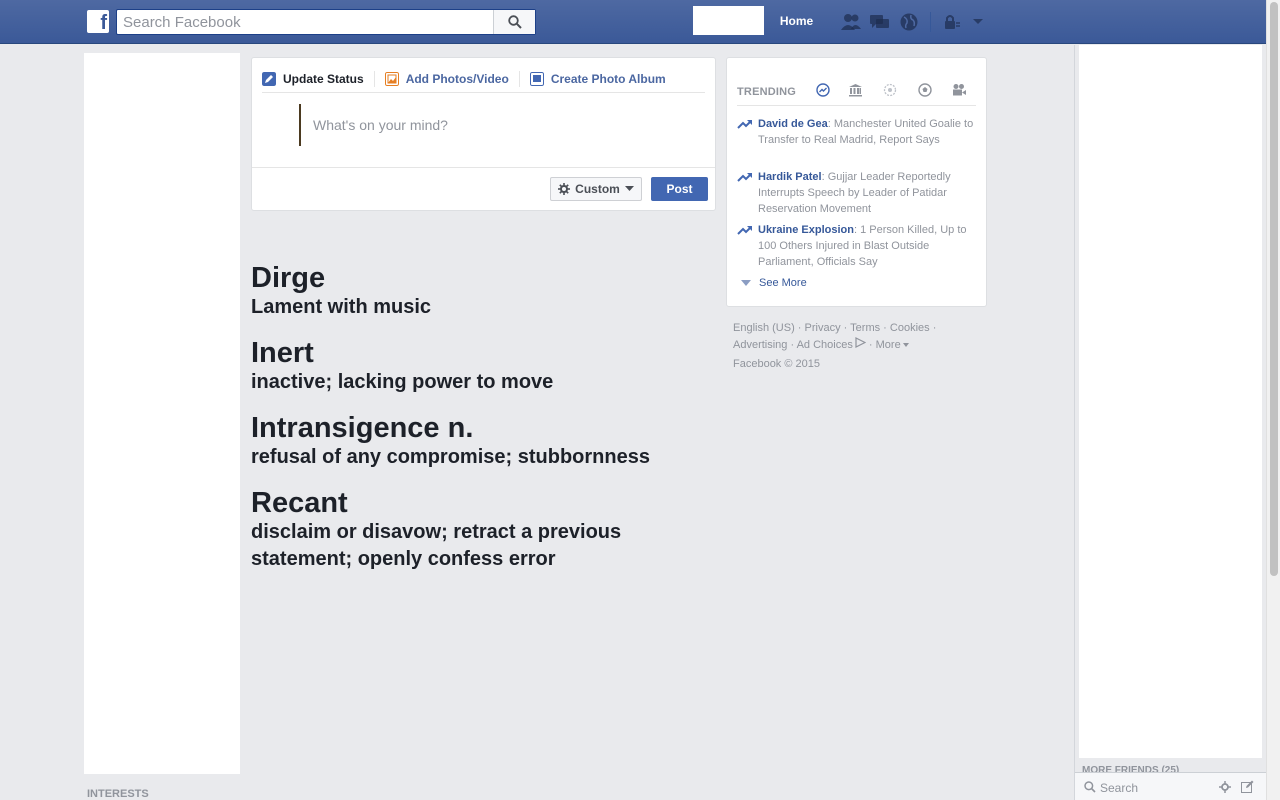  What do you see at coordinates (499, 125) in the screenshot?
I see `status-textarea: What's on your mind?` at bounding box center [499, 125].